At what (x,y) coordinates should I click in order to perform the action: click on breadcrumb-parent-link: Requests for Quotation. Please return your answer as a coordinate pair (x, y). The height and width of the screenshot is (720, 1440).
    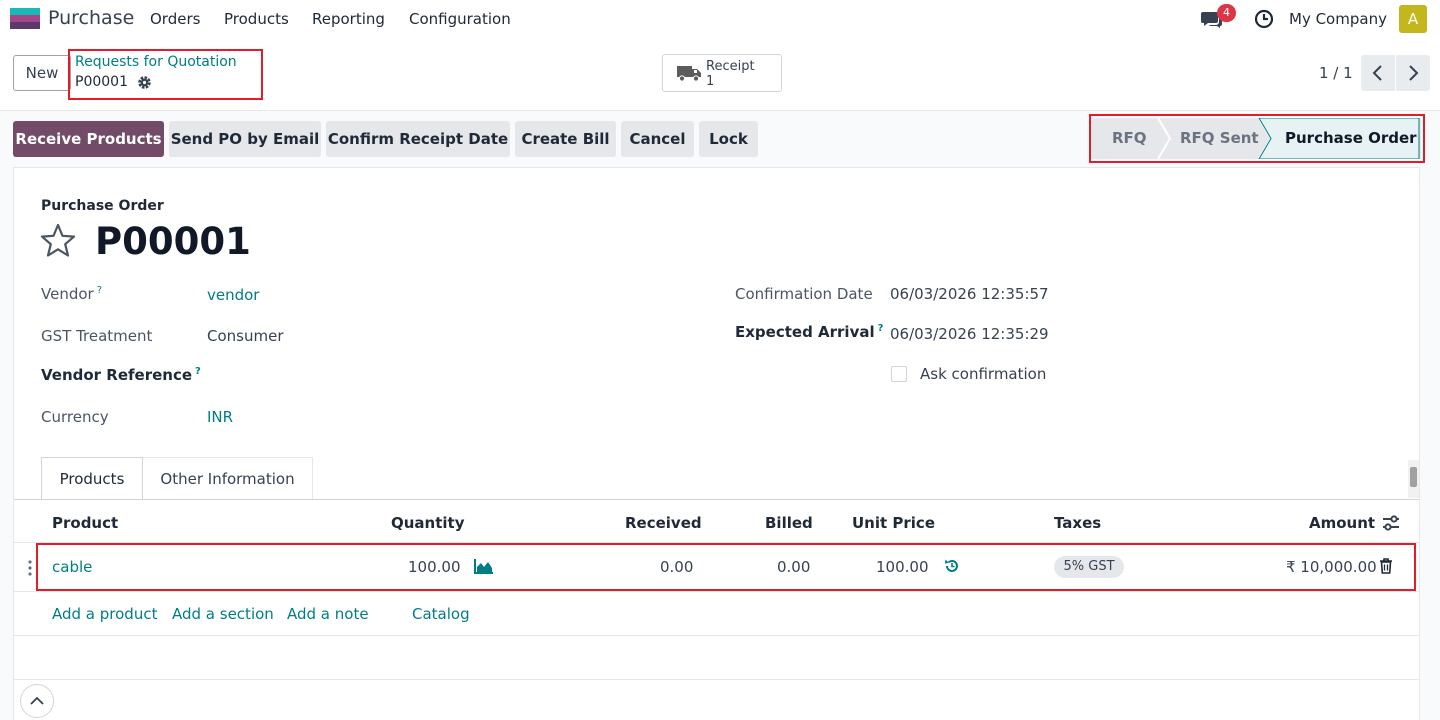
    Looking at the image, I should click on (156, 62).